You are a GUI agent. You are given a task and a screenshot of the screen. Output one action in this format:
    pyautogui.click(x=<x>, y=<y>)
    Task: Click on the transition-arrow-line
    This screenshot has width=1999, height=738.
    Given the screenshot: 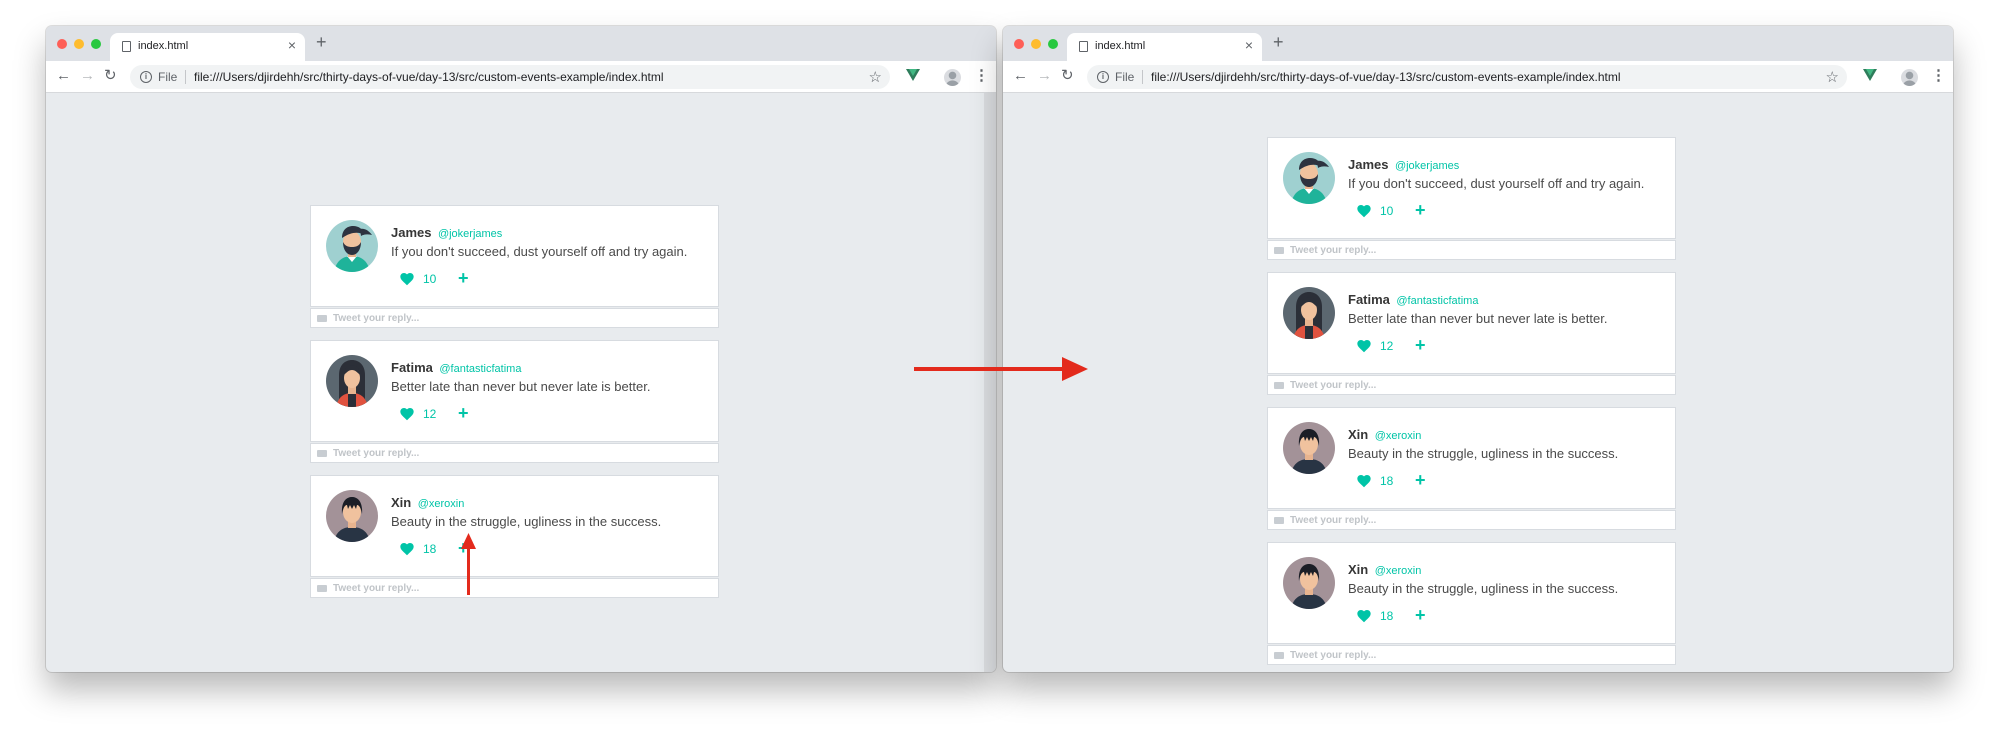 What is the action you would take?
    pyautogui.click(x=989, y=369)
    